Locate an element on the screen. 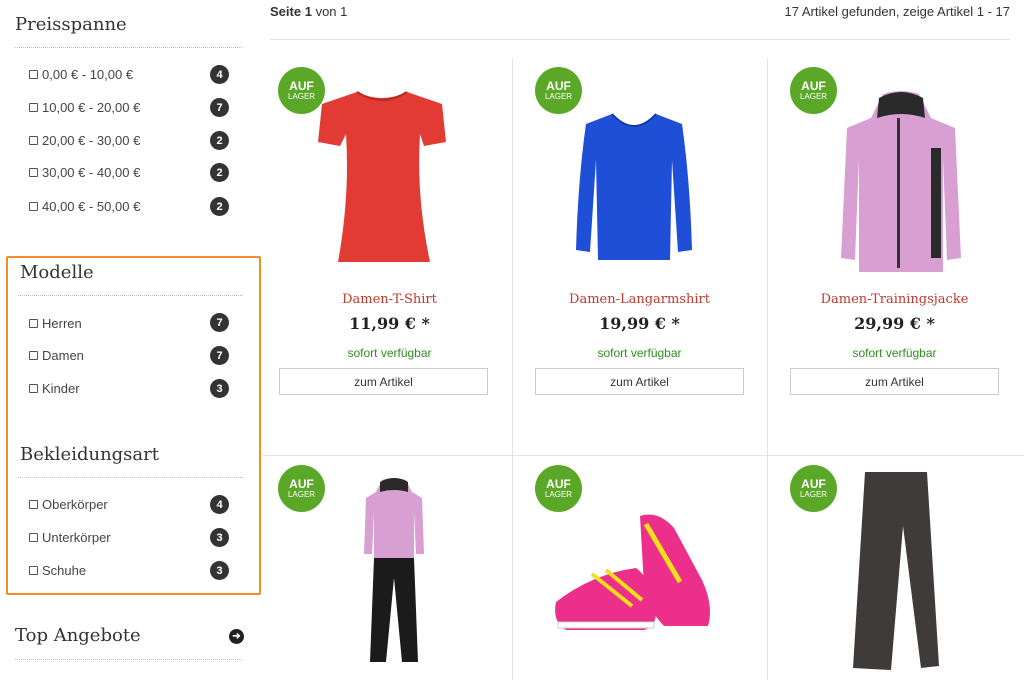 The height and width of the screenshot is (680, 1024). price-option-30-40: 30,00 € - 40,00 € is located at coordinates (84, 172).